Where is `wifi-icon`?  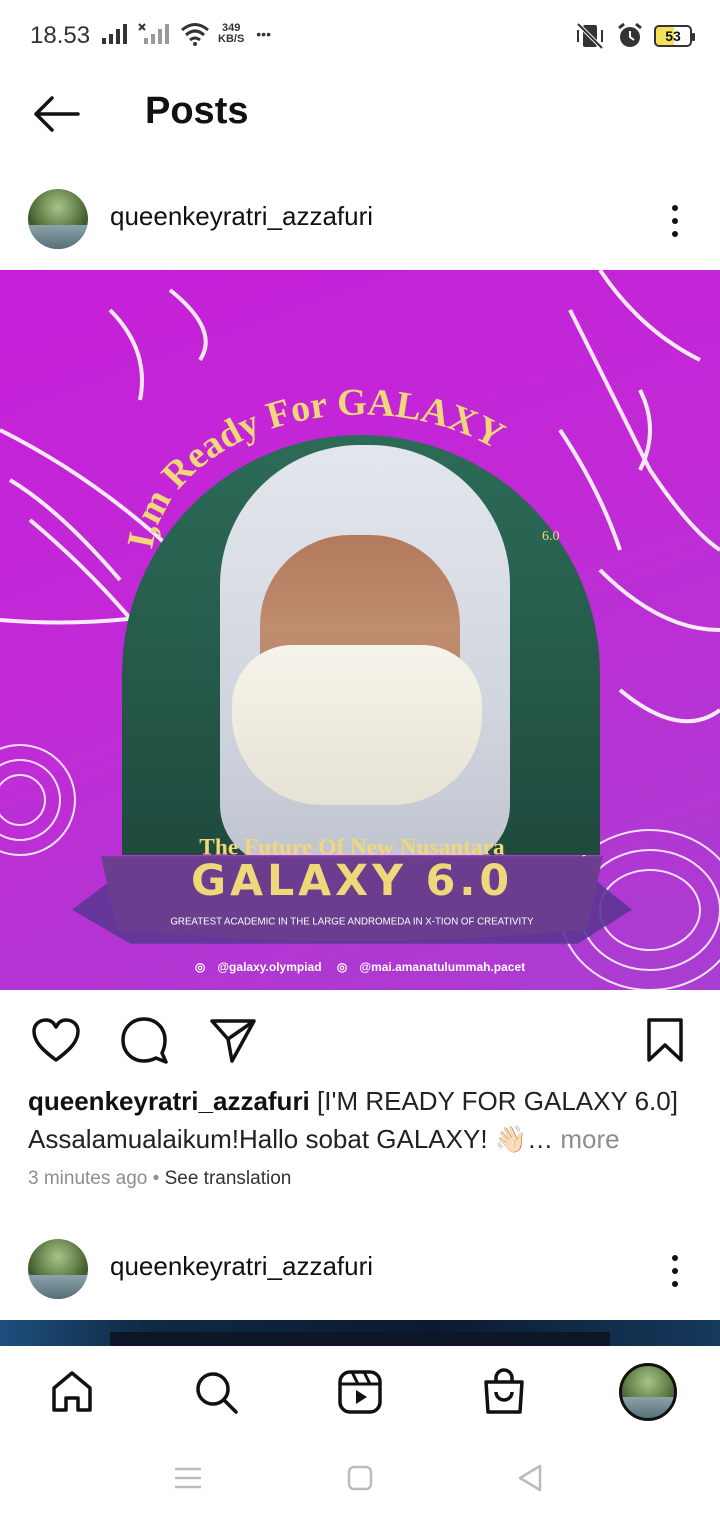 wifi-icon is located at coordinates (195, 34).